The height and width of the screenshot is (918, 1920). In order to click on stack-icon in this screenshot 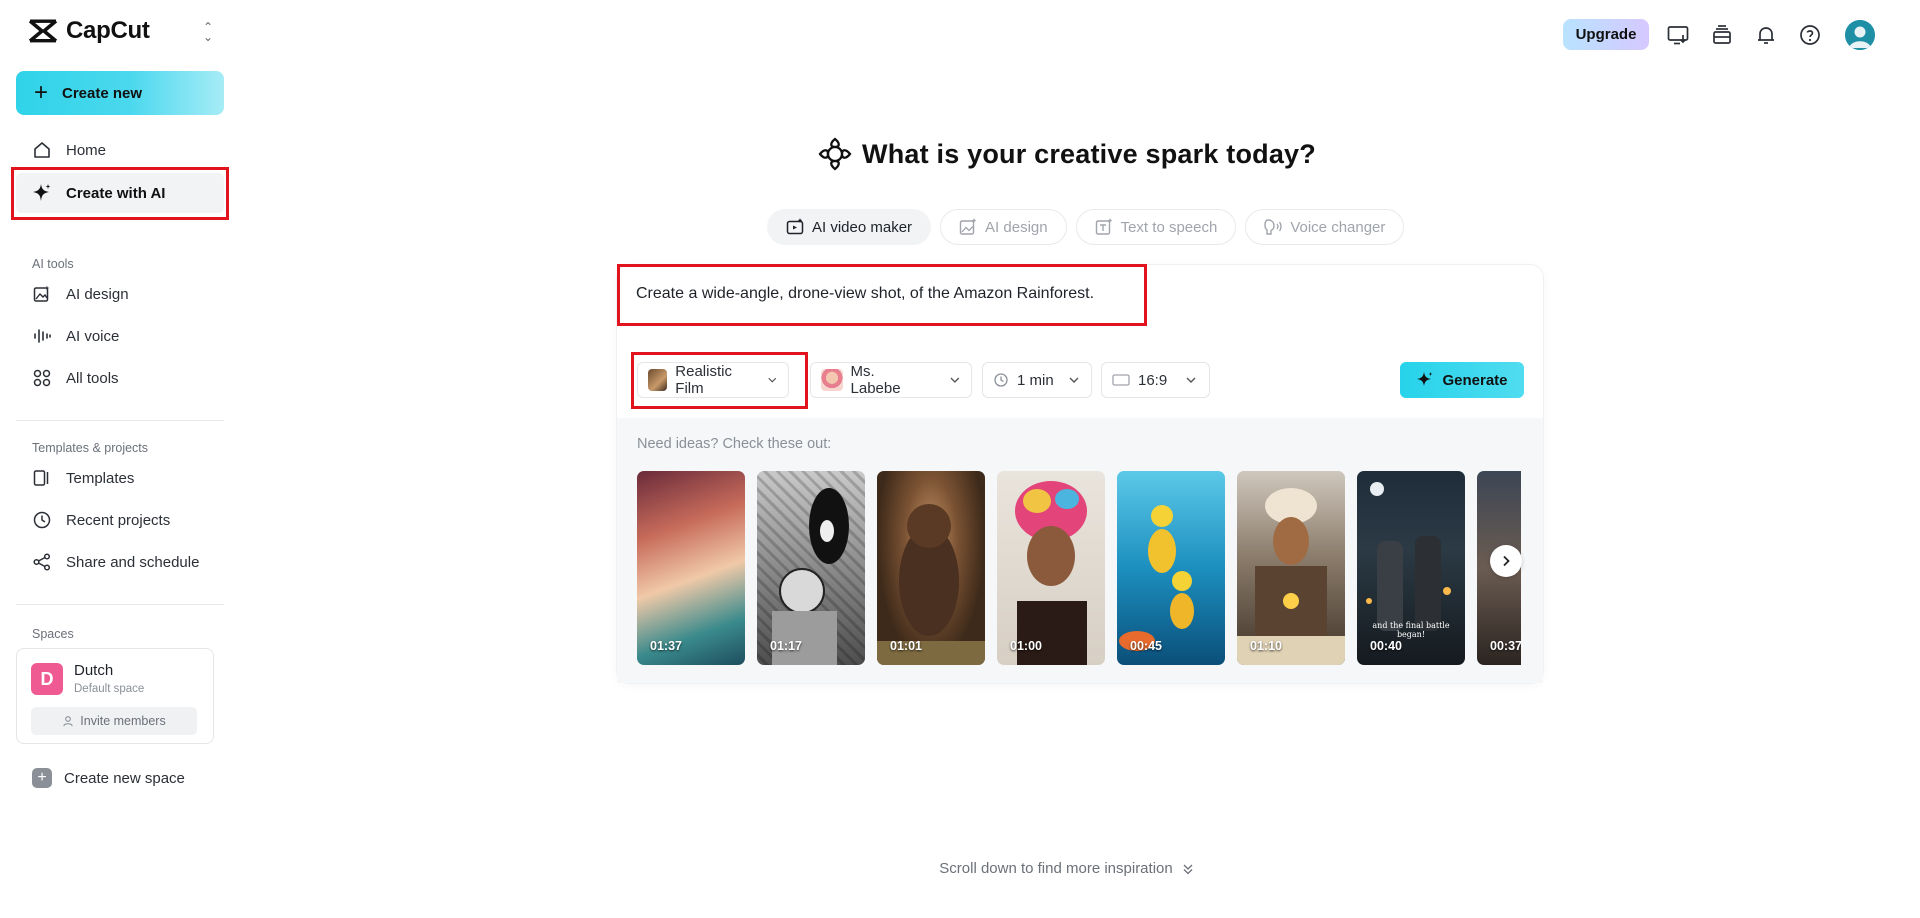, I will do `click(1722, 35)`.